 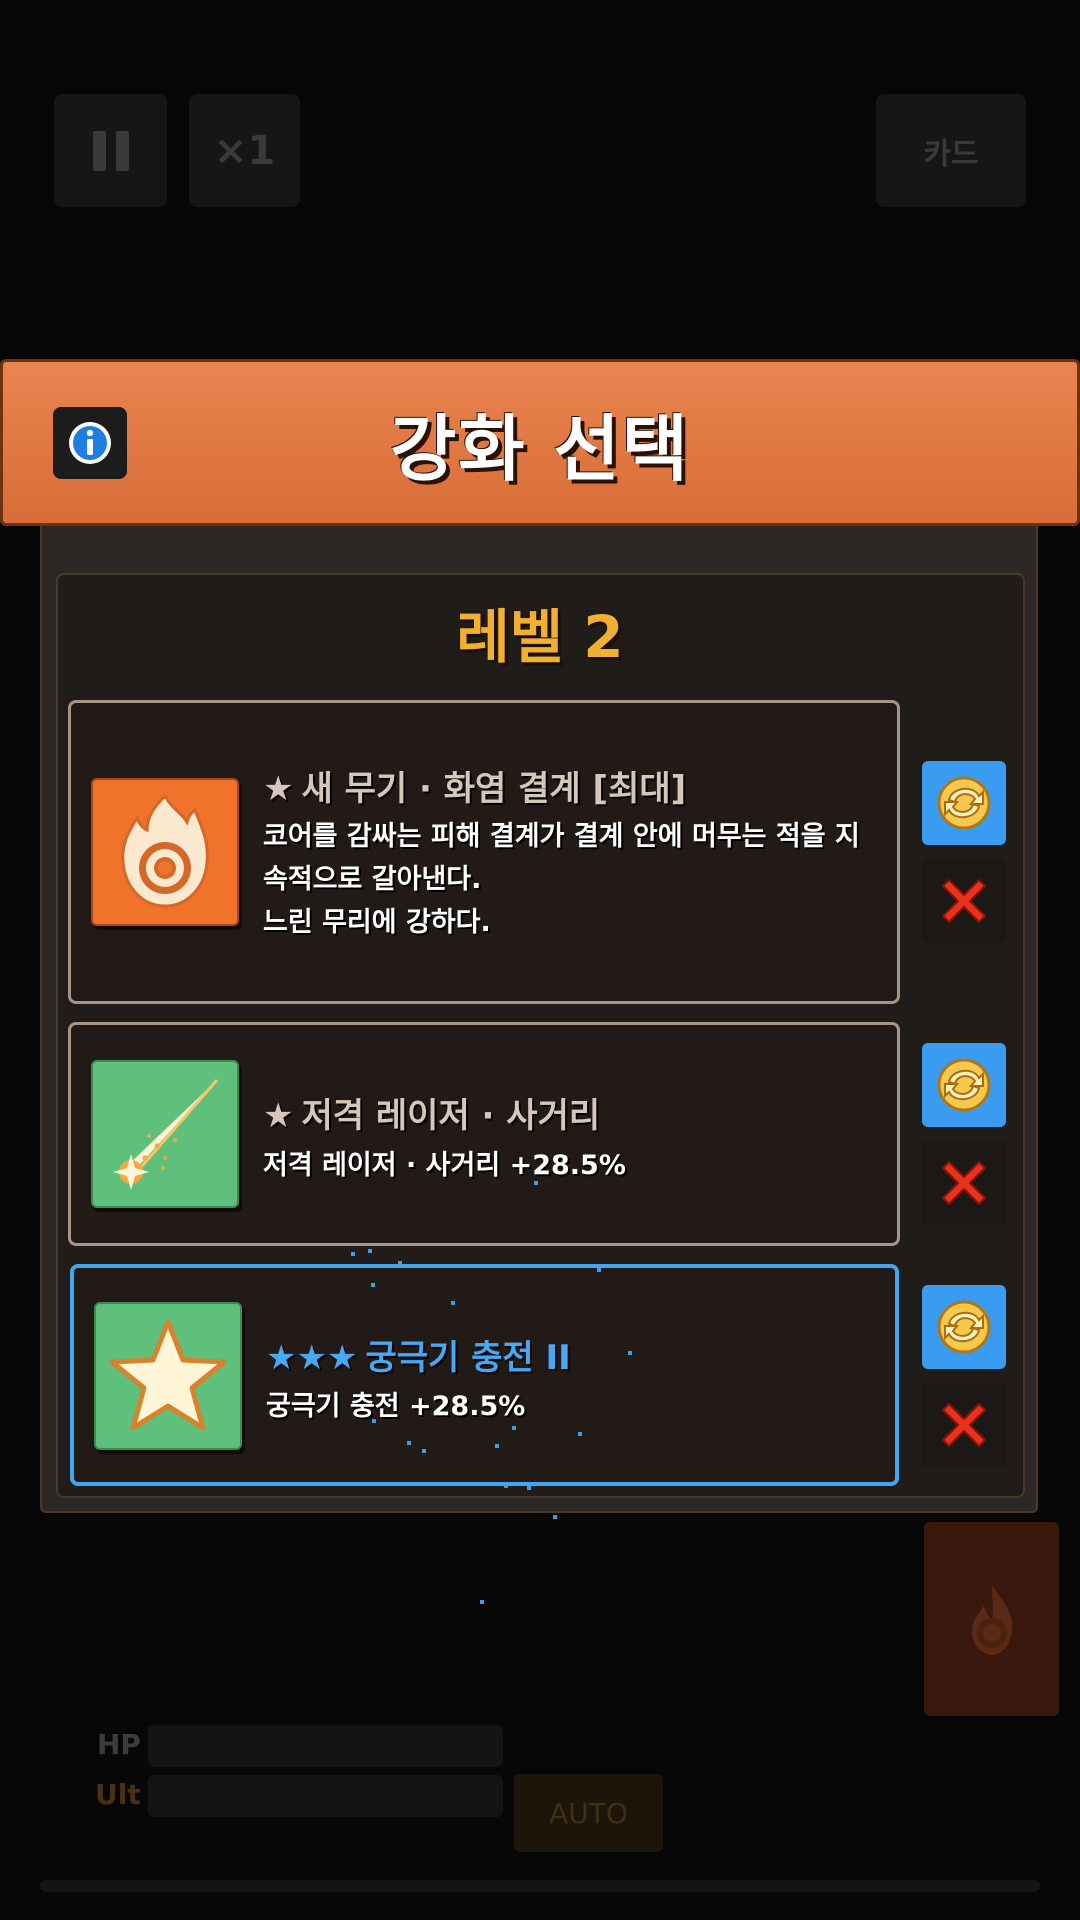 What do you see at coordinates (540, 449) in the screenshot?
I see `modal-title: 강화 선택` at bounding box center [540, 449].